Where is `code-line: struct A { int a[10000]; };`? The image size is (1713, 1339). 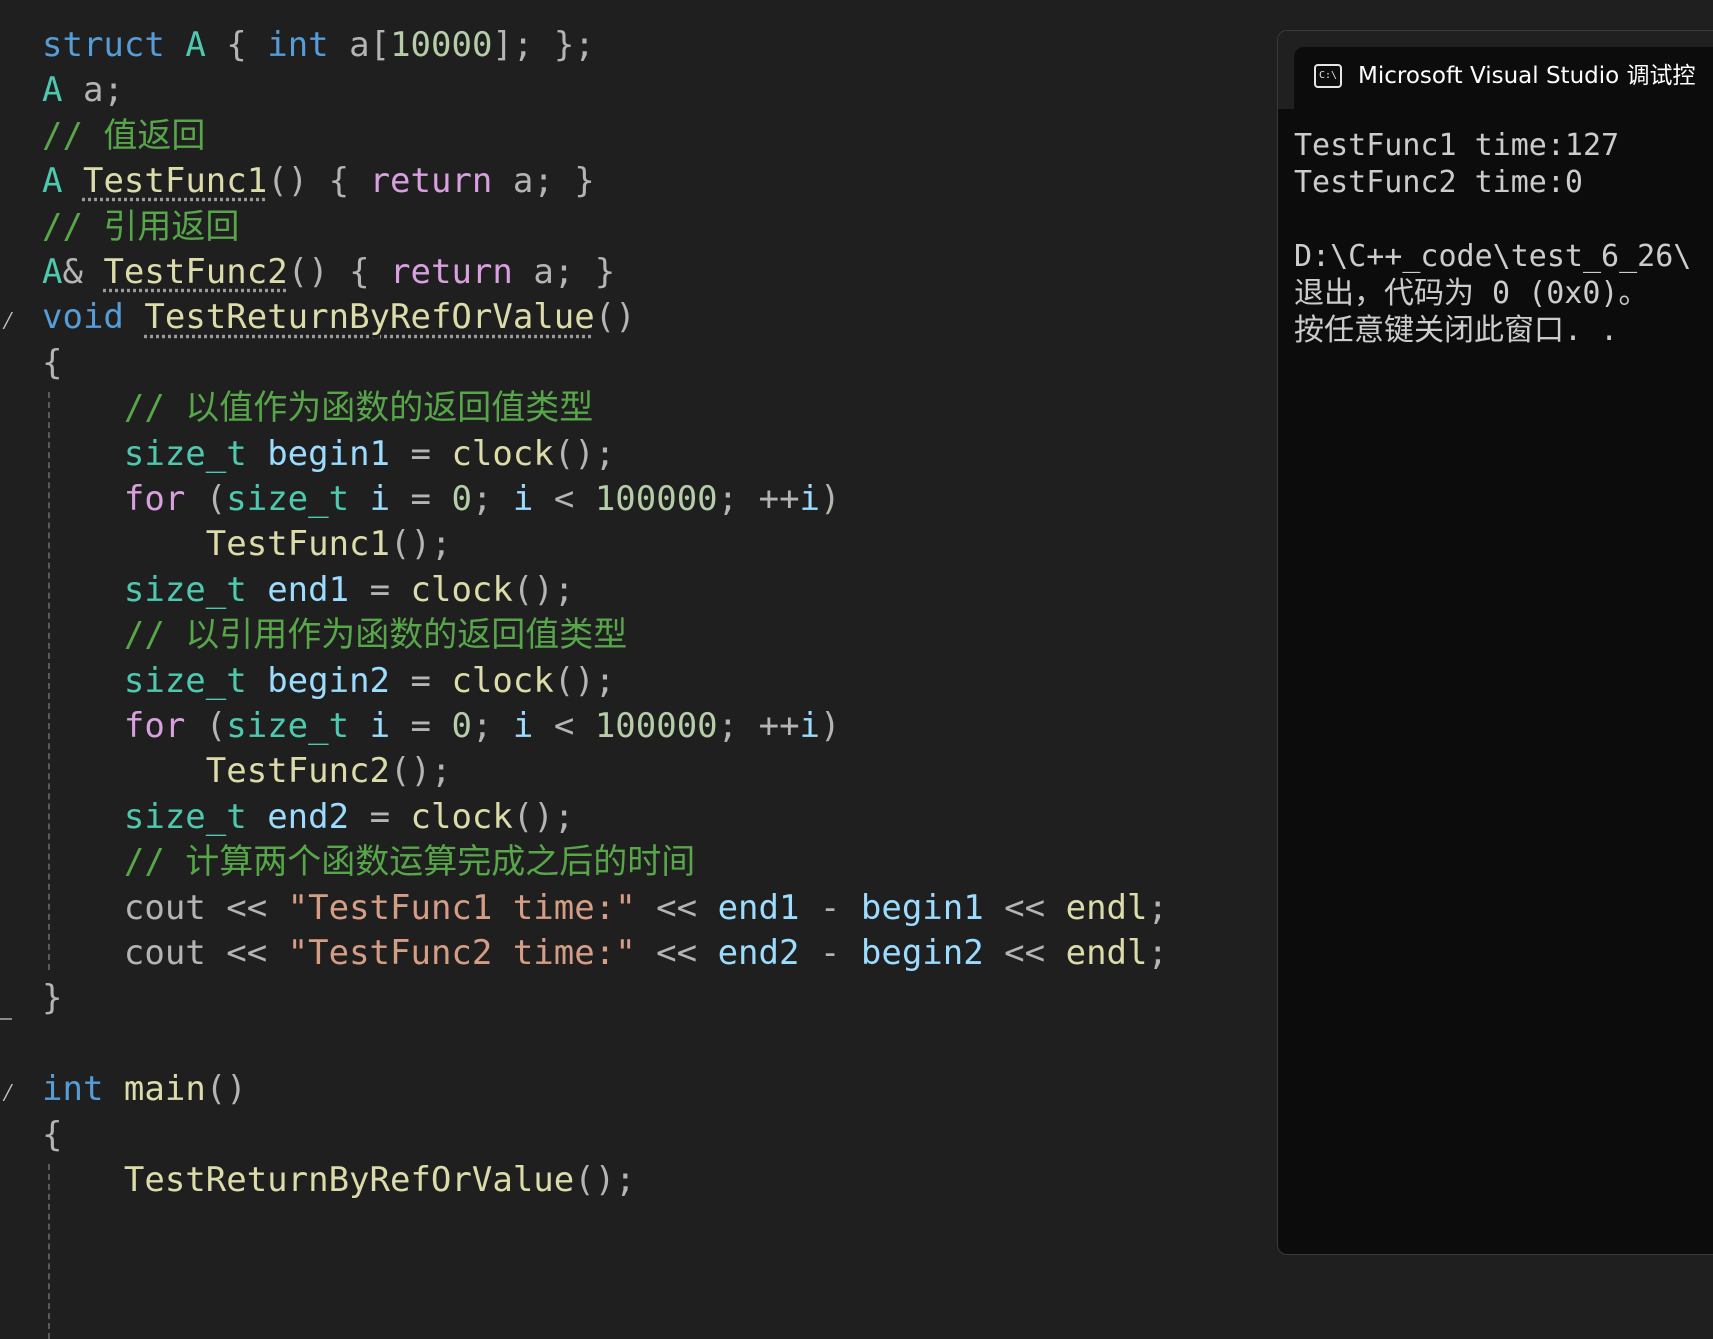 code-line: struct A { int a[10000]; }; is located at coordinates (318, 45).